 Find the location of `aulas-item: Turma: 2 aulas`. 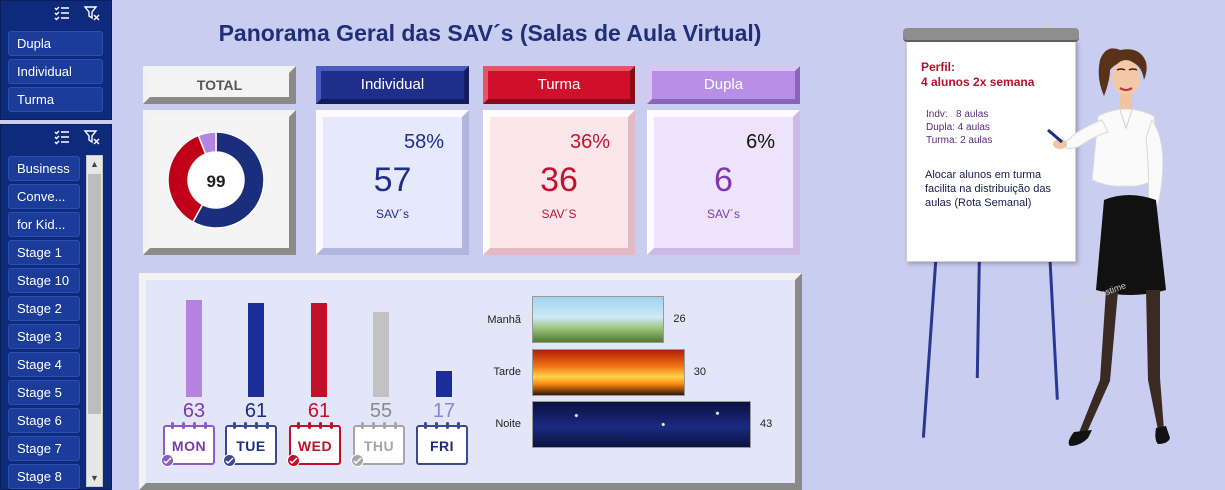

aulas-item: Turma: 2 aulas is located at coordinates (959, 140).